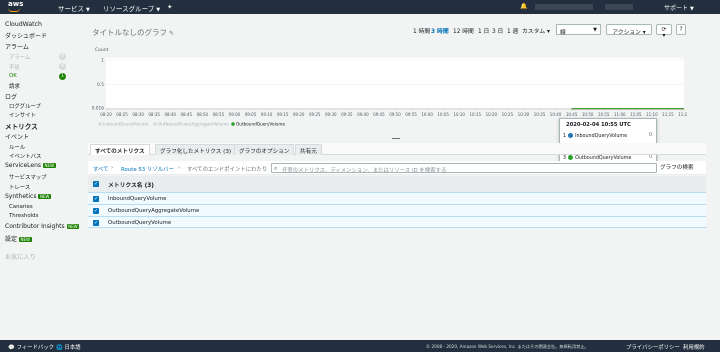 This screenshot has width=720, height=352. What do you see at coordinates (476, 114) in the screenshot?
I see `x-tick-label: 10:15` at bounding box center [476, 114].